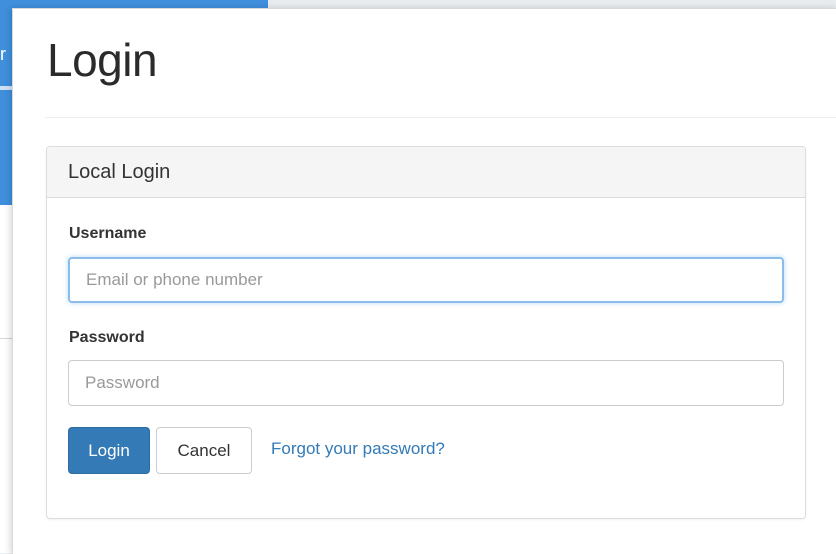 The image size is (836, 554). What do you see at coordinates (204, 450) in the screenshot?
I see `cancel-button: Cancel` at bounding box center [204, 450].